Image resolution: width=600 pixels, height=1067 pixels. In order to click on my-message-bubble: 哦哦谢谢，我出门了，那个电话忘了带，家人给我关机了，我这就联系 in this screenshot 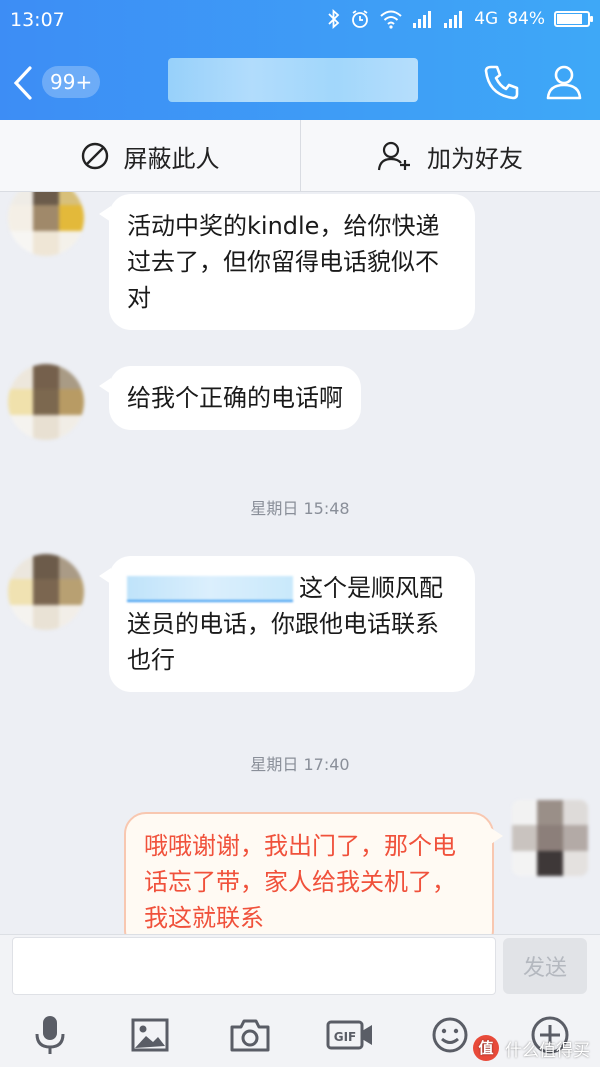, I will do `click(313, 873)`.